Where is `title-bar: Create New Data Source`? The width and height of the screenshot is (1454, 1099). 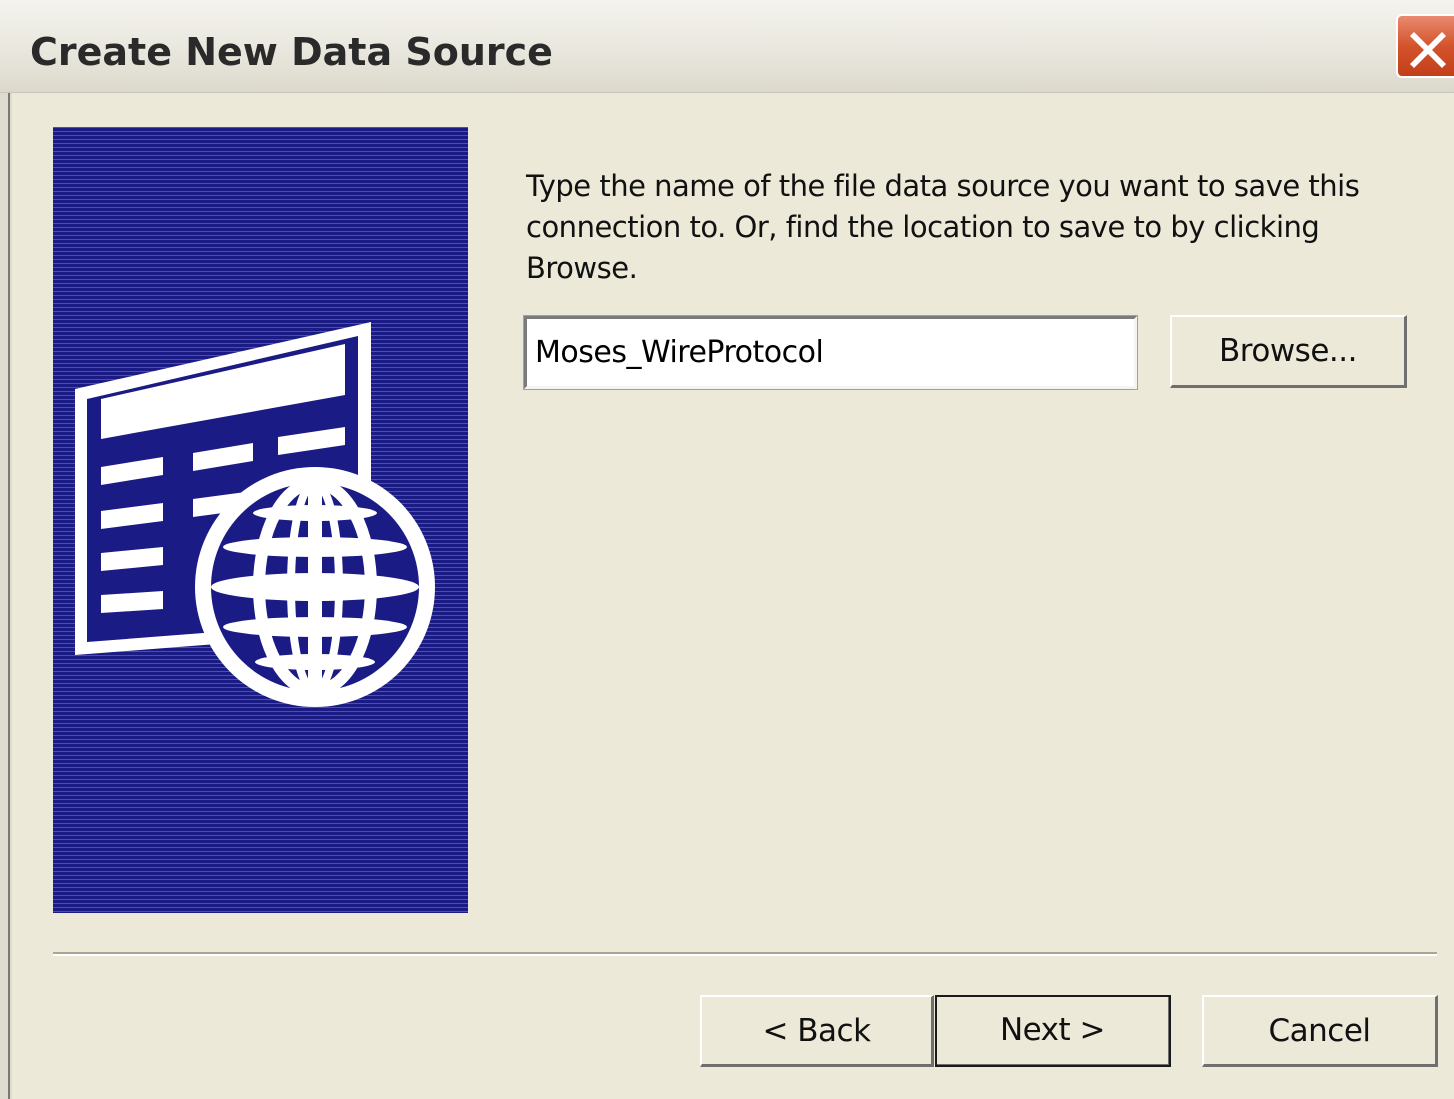 title-bar: Create New Data Source is located at coordinates (727, 46).